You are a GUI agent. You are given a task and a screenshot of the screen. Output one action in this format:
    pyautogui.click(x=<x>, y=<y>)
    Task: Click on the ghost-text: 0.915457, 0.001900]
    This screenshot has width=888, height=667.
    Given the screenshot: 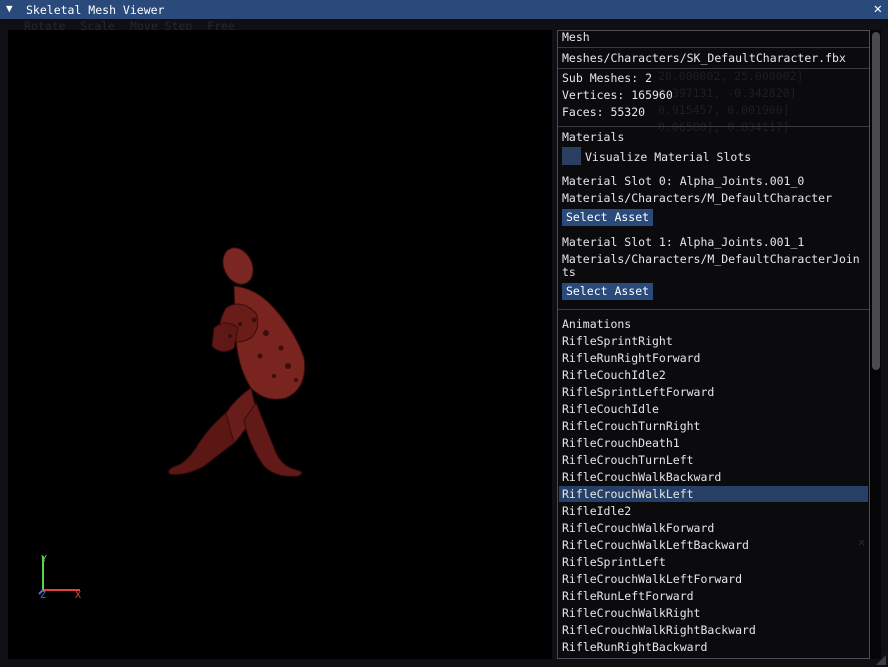 What is the action you would take?
    pyautogui.click(x=724, y=110)
    